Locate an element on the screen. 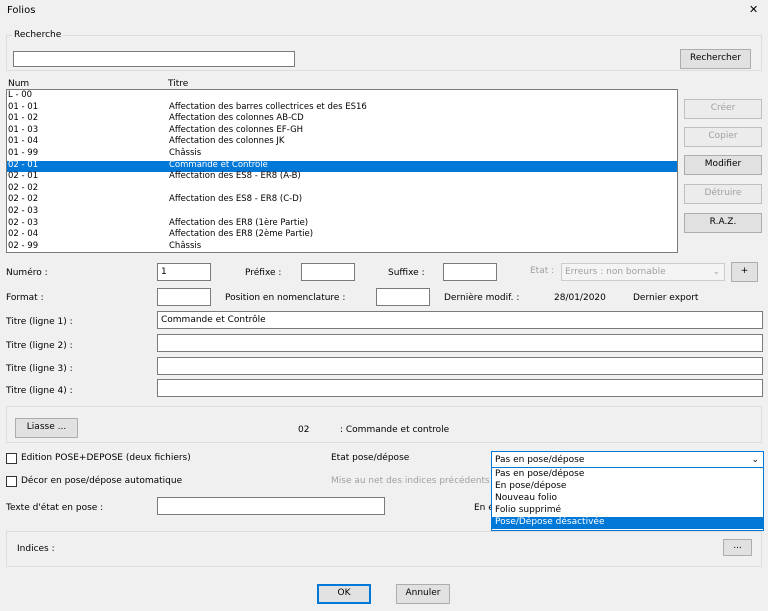 The width and height of the screenshot is (768, 611). titre2-label: Titre (ligne 2) : is located at coordinates (39, 346).